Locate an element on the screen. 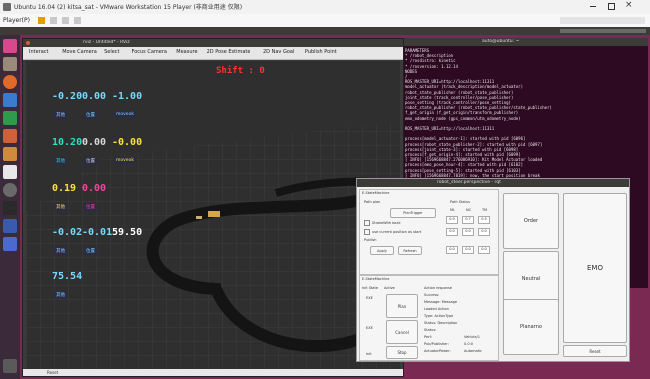  value-field: 0.9 is located at coordinates (452, 220).